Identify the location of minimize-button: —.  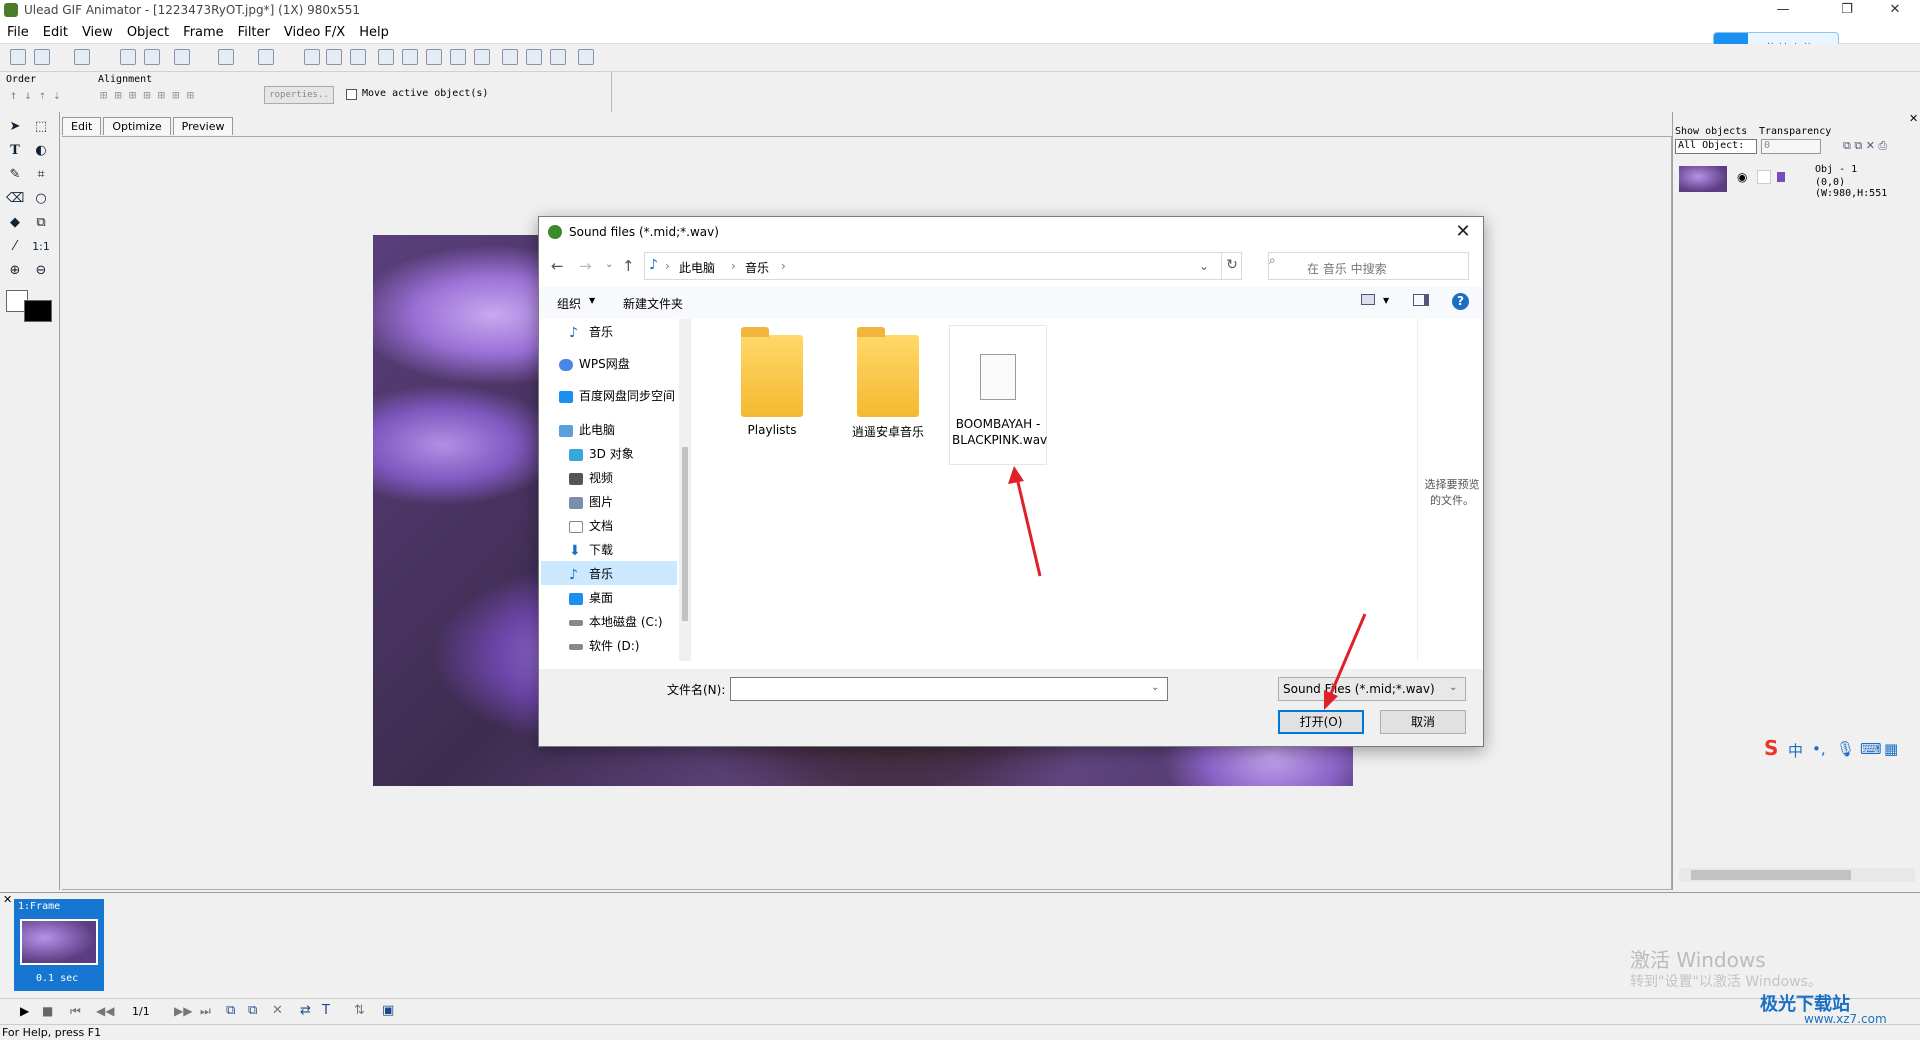
(1783, 11).